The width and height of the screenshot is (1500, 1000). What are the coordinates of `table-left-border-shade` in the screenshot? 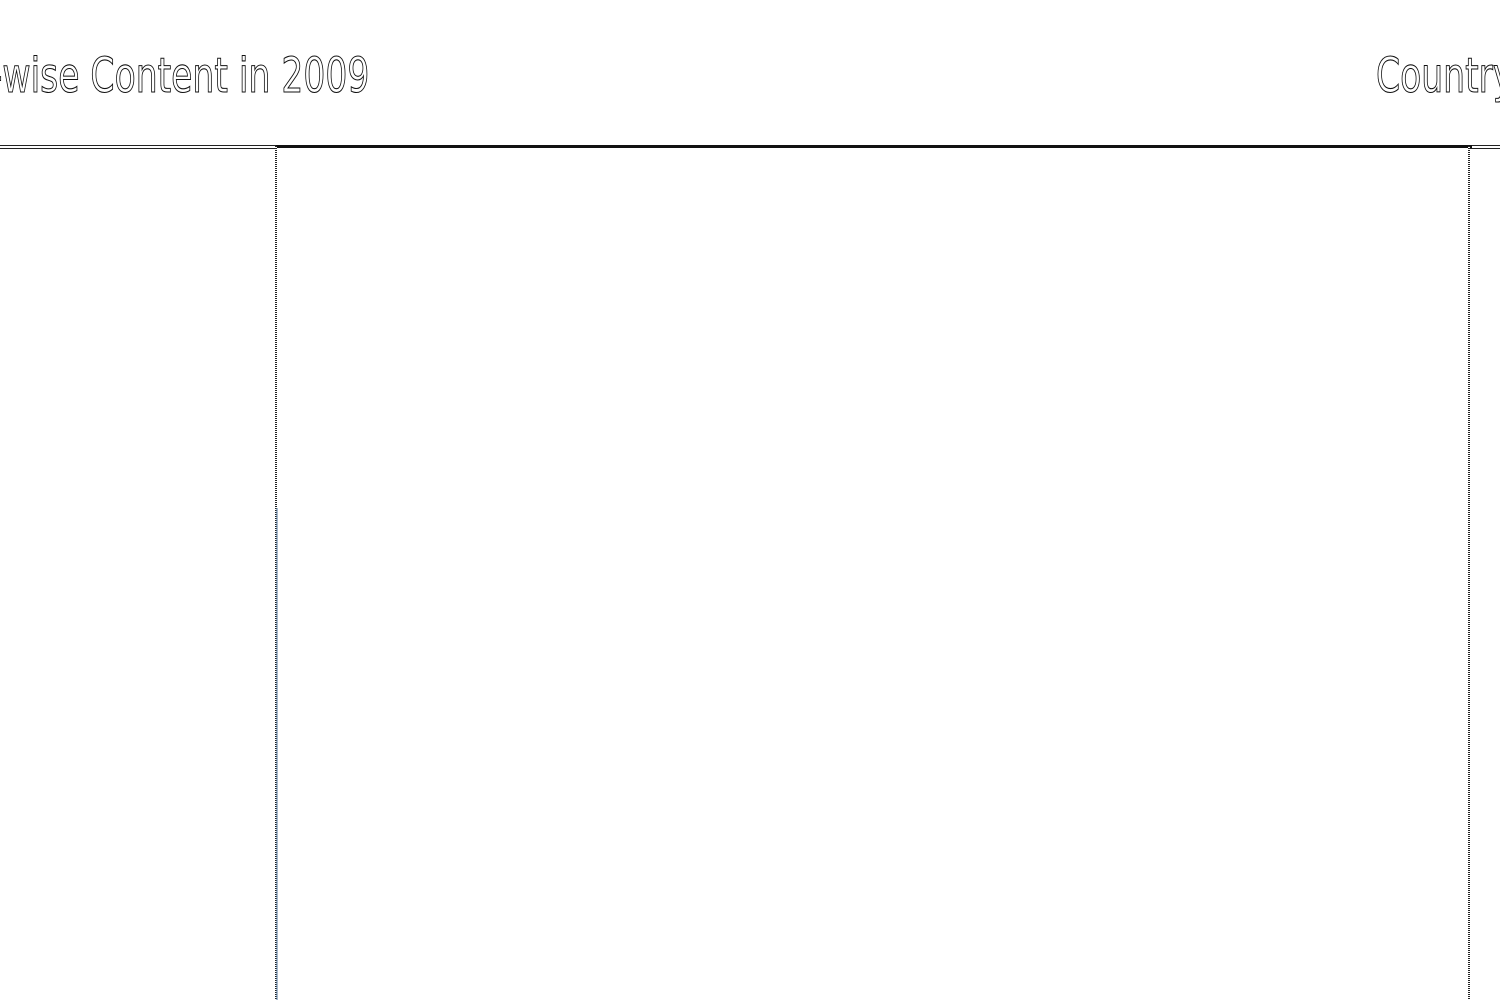 It's located at (277, 754).